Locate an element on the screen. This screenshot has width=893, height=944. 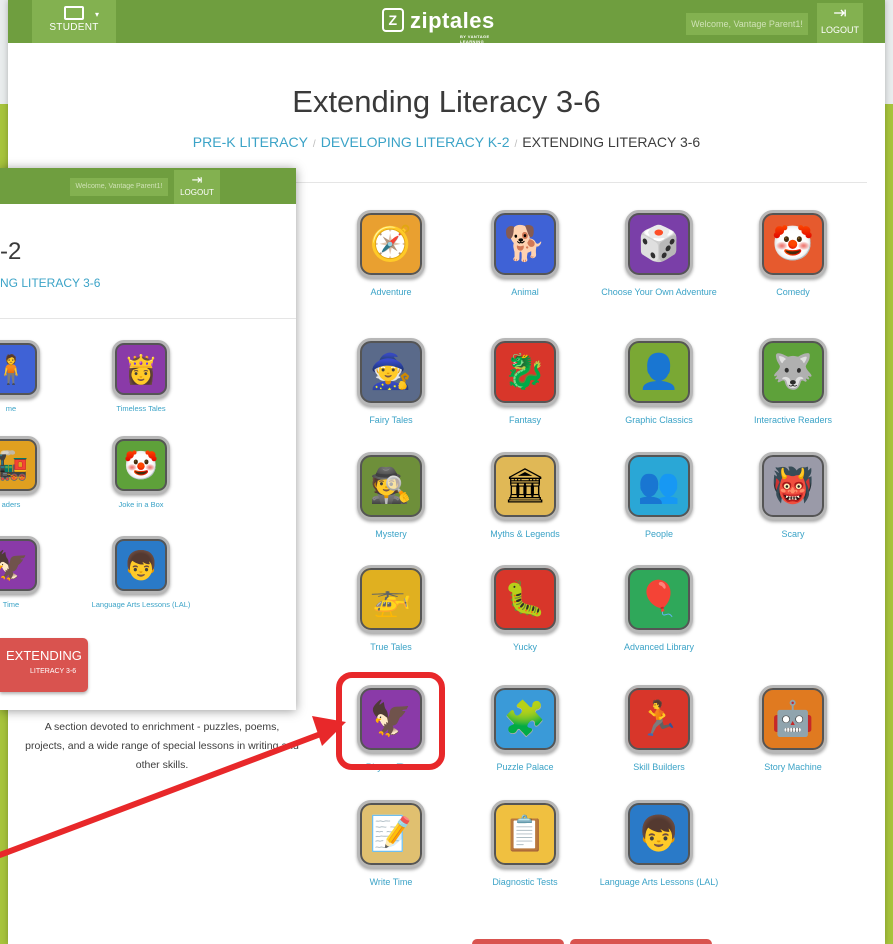
category-tile-label: Myths & Legends is located at coordinates (525, 534).